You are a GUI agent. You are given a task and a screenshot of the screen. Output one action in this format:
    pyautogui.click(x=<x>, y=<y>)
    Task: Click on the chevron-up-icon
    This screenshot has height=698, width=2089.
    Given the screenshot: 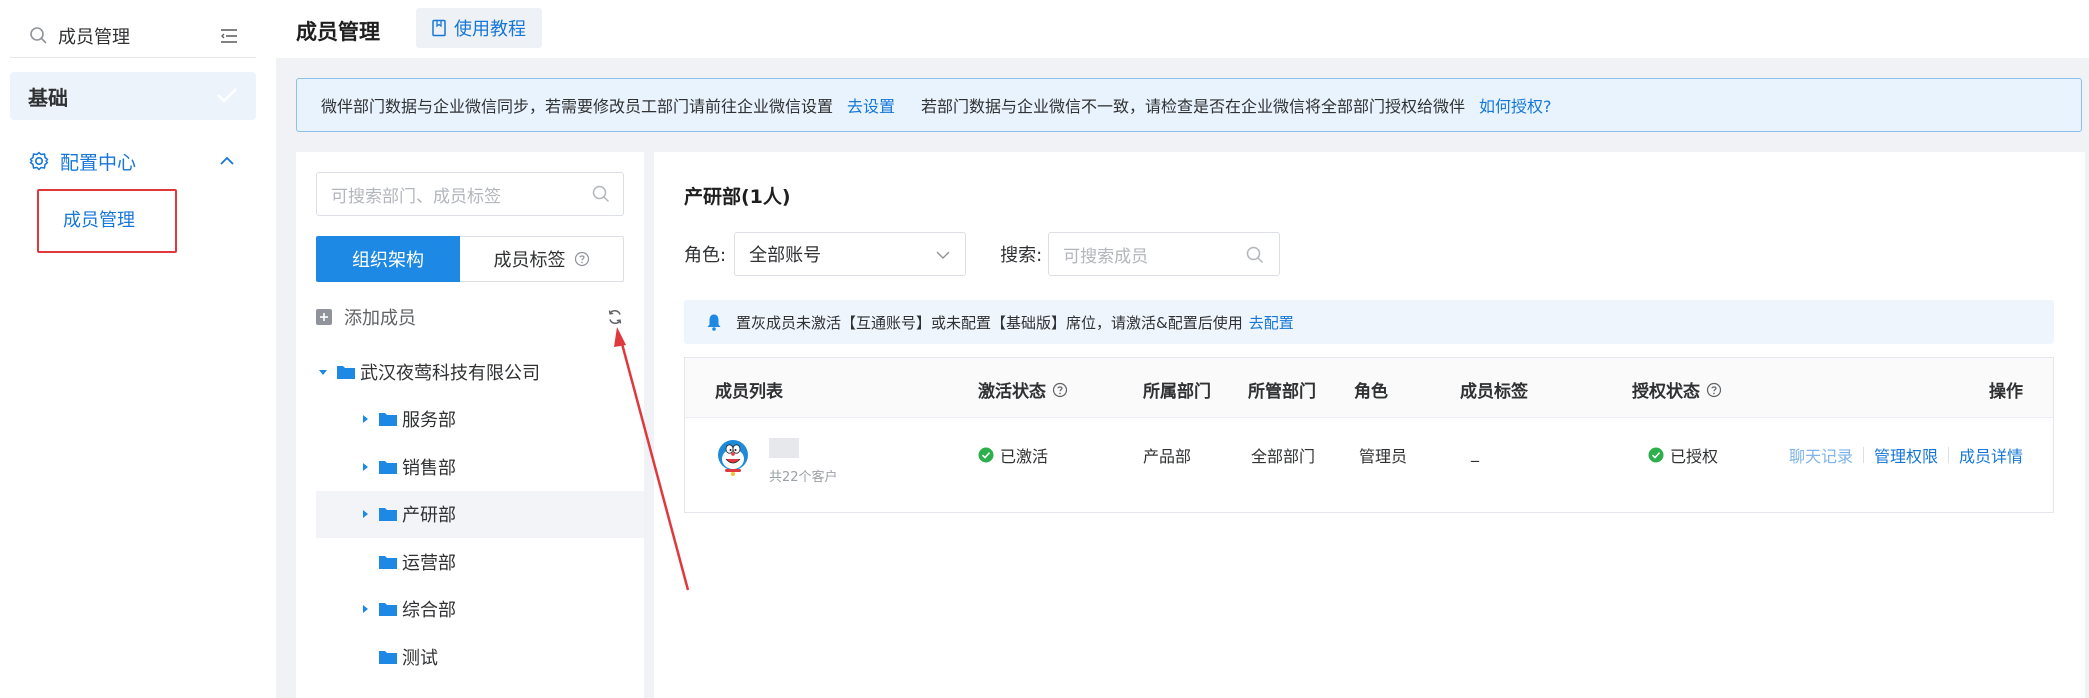 What is the action you would take?
    pyautogui.click(x=227, y=161)
    